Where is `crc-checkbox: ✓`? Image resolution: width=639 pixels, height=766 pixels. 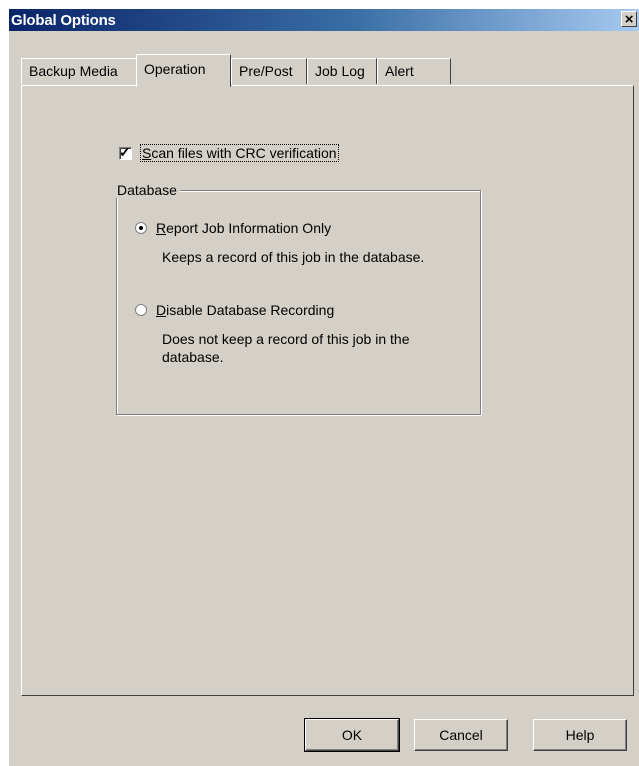
crc-checkbox: ✓ is located at coordinates (125, 152).